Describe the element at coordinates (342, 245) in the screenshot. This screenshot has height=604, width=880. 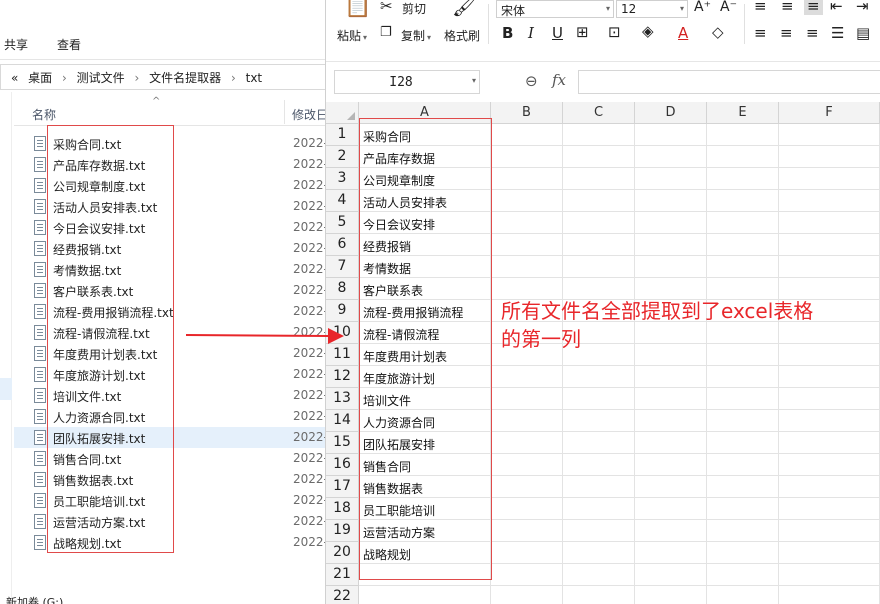
I see `row-header: 6` at that location.